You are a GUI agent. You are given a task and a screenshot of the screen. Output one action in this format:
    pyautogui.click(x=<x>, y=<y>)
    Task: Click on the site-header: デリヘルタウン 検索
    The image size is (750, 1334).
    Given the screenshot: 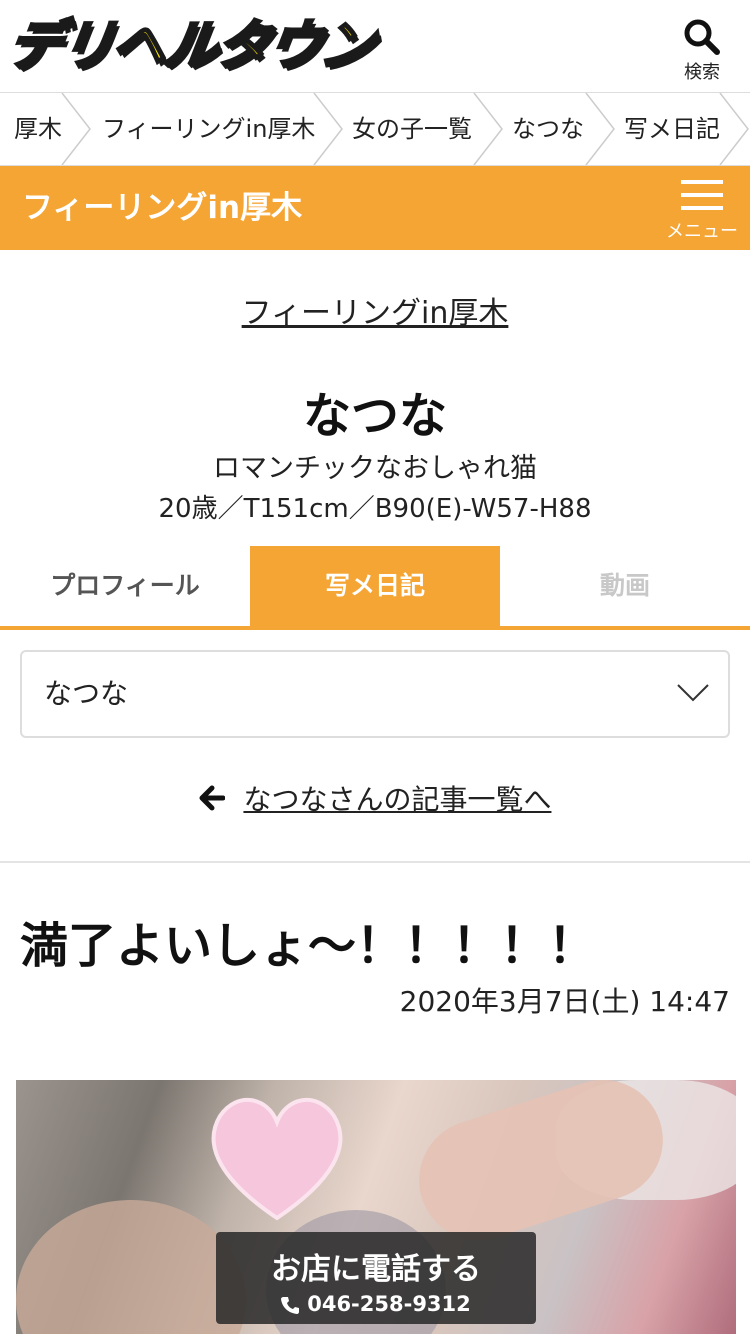 What is the action you would take?
    pyautogui.click(x=375, y=46)
    